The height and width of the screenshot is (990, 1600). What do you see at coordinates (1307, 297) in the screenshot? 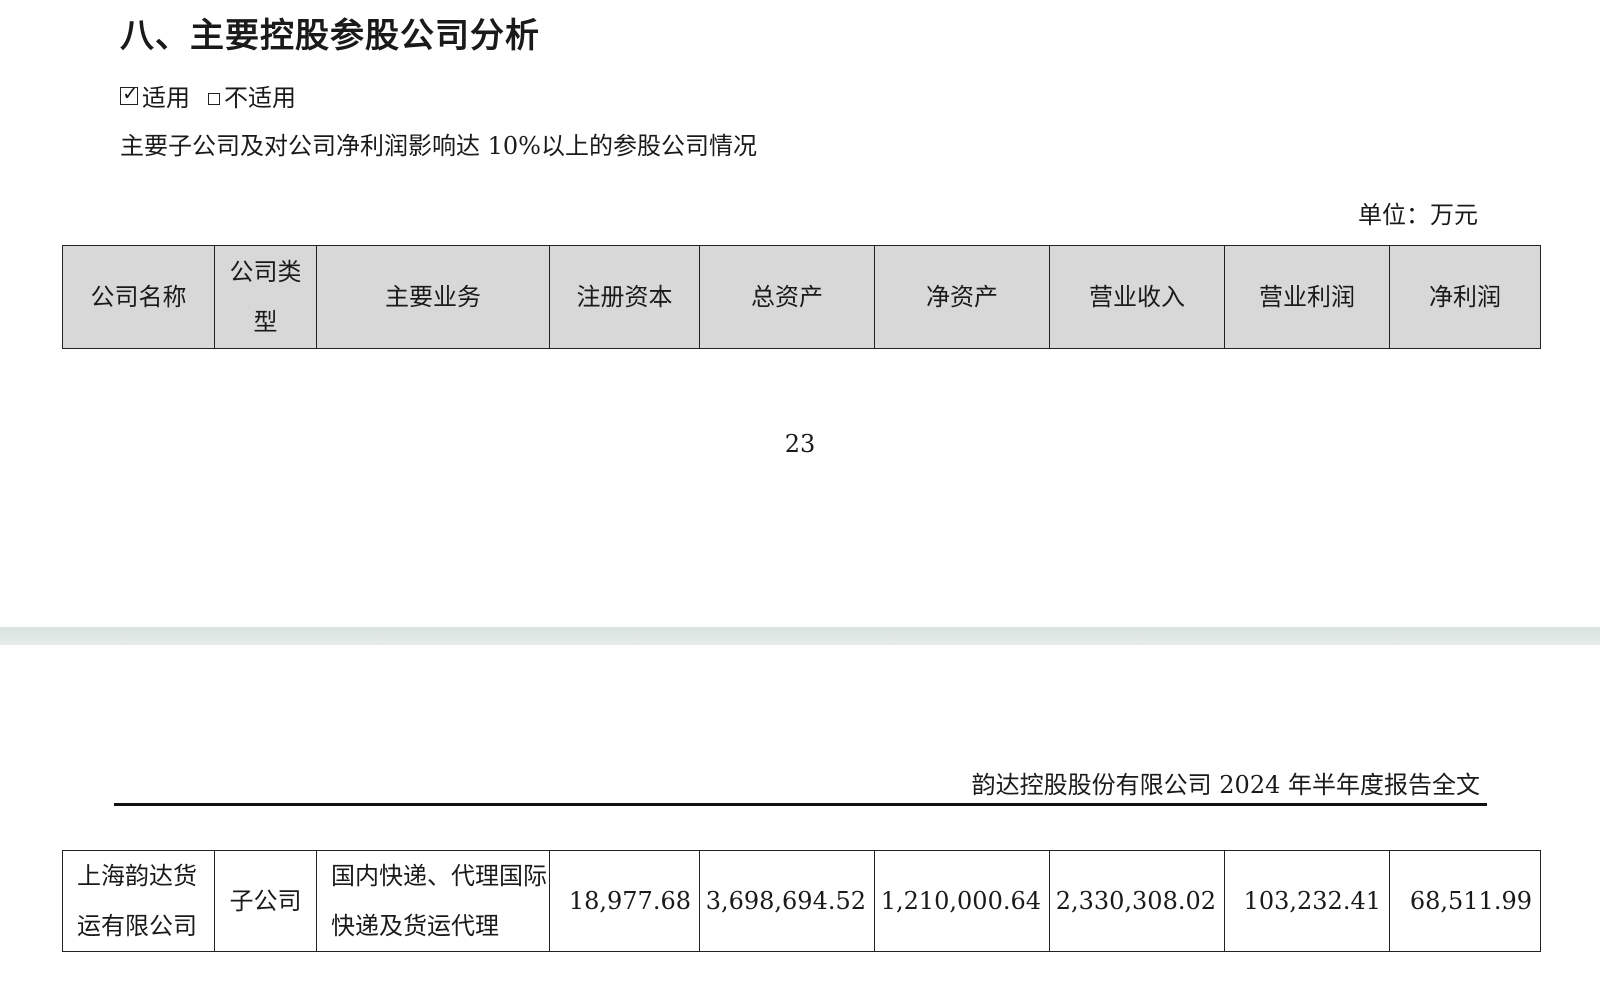
I see `header-operating-profit: 营业利润` at bounding box center [1307, 297].